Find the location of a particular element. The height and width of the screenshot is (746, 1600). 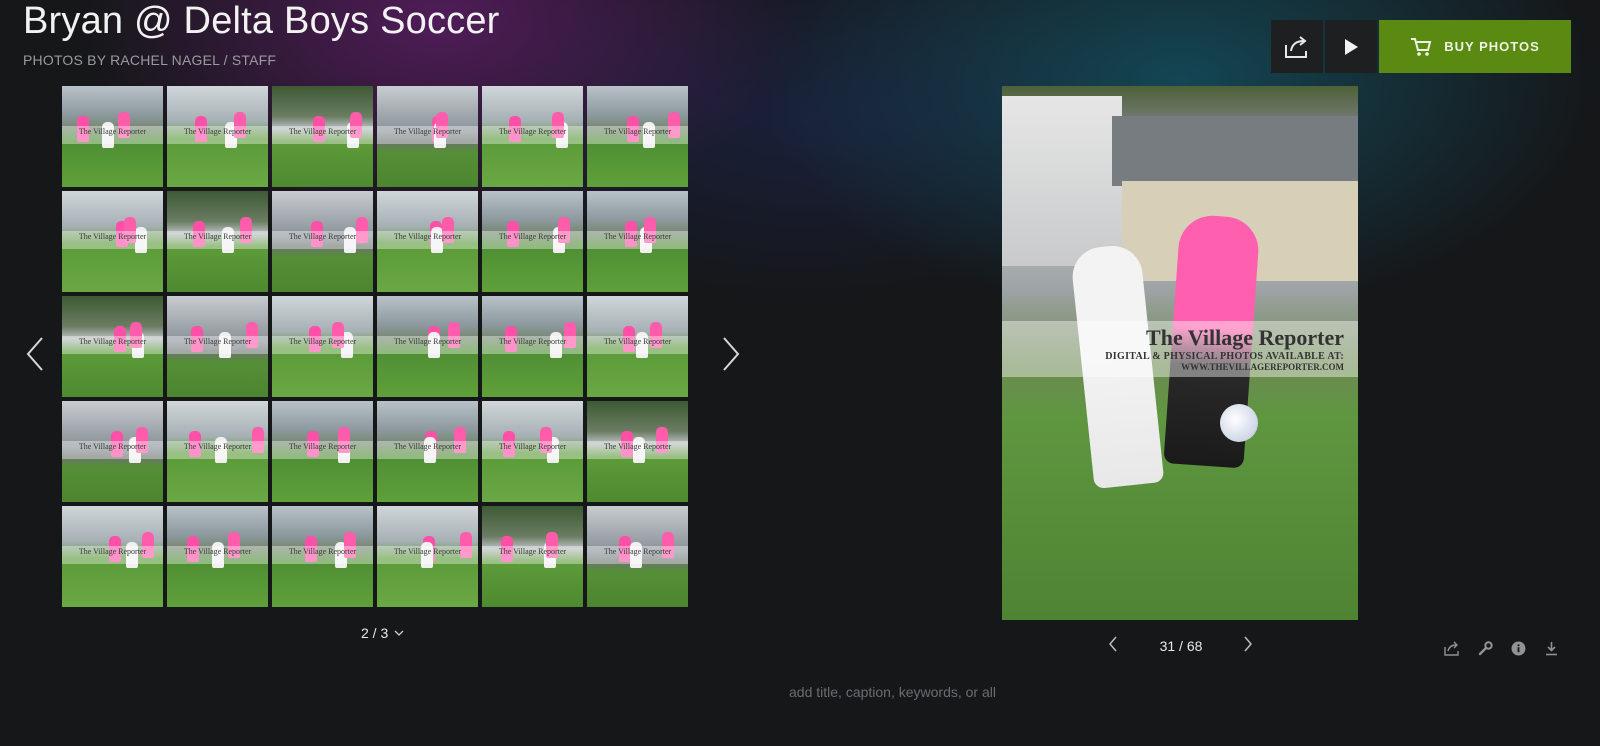

photo-soccer-ball is located at coordinates (1239, 423).